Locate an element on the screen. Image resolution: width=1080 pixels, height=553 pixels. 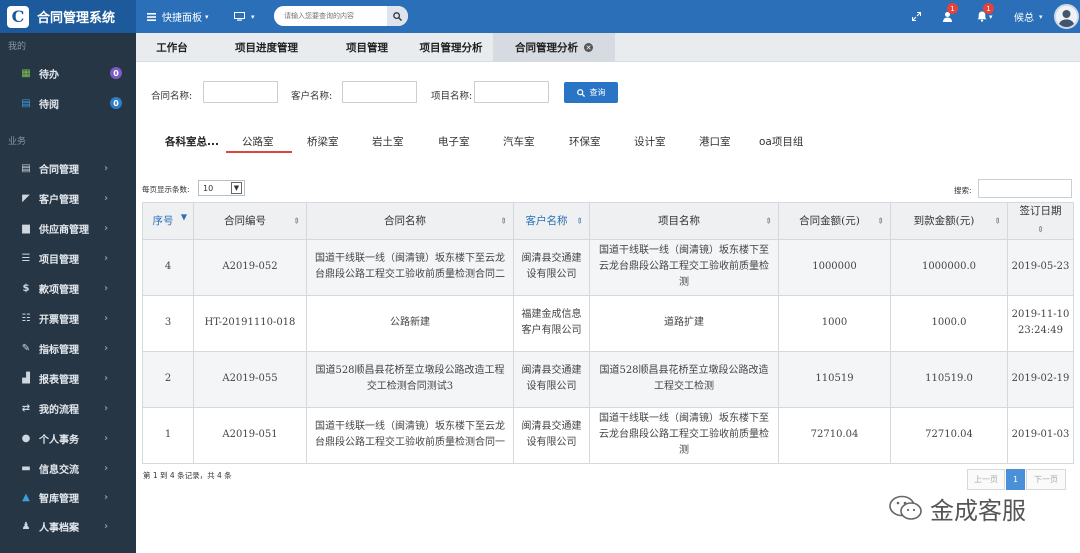
cell-date: 2019-02-19 is located at coordinates (1040, 379).